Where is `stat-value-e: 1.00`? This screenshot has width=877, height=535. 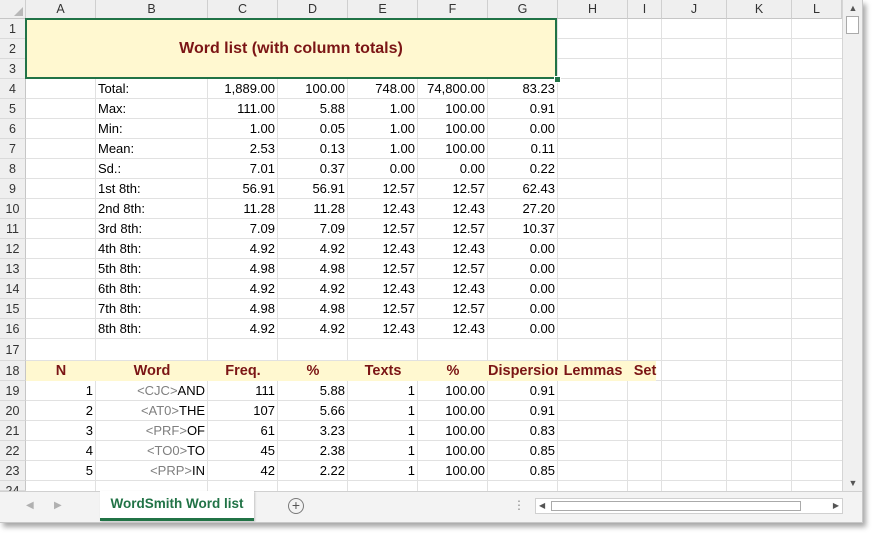 stat-value-e: 1.00 is located at coordinates (383, 129).